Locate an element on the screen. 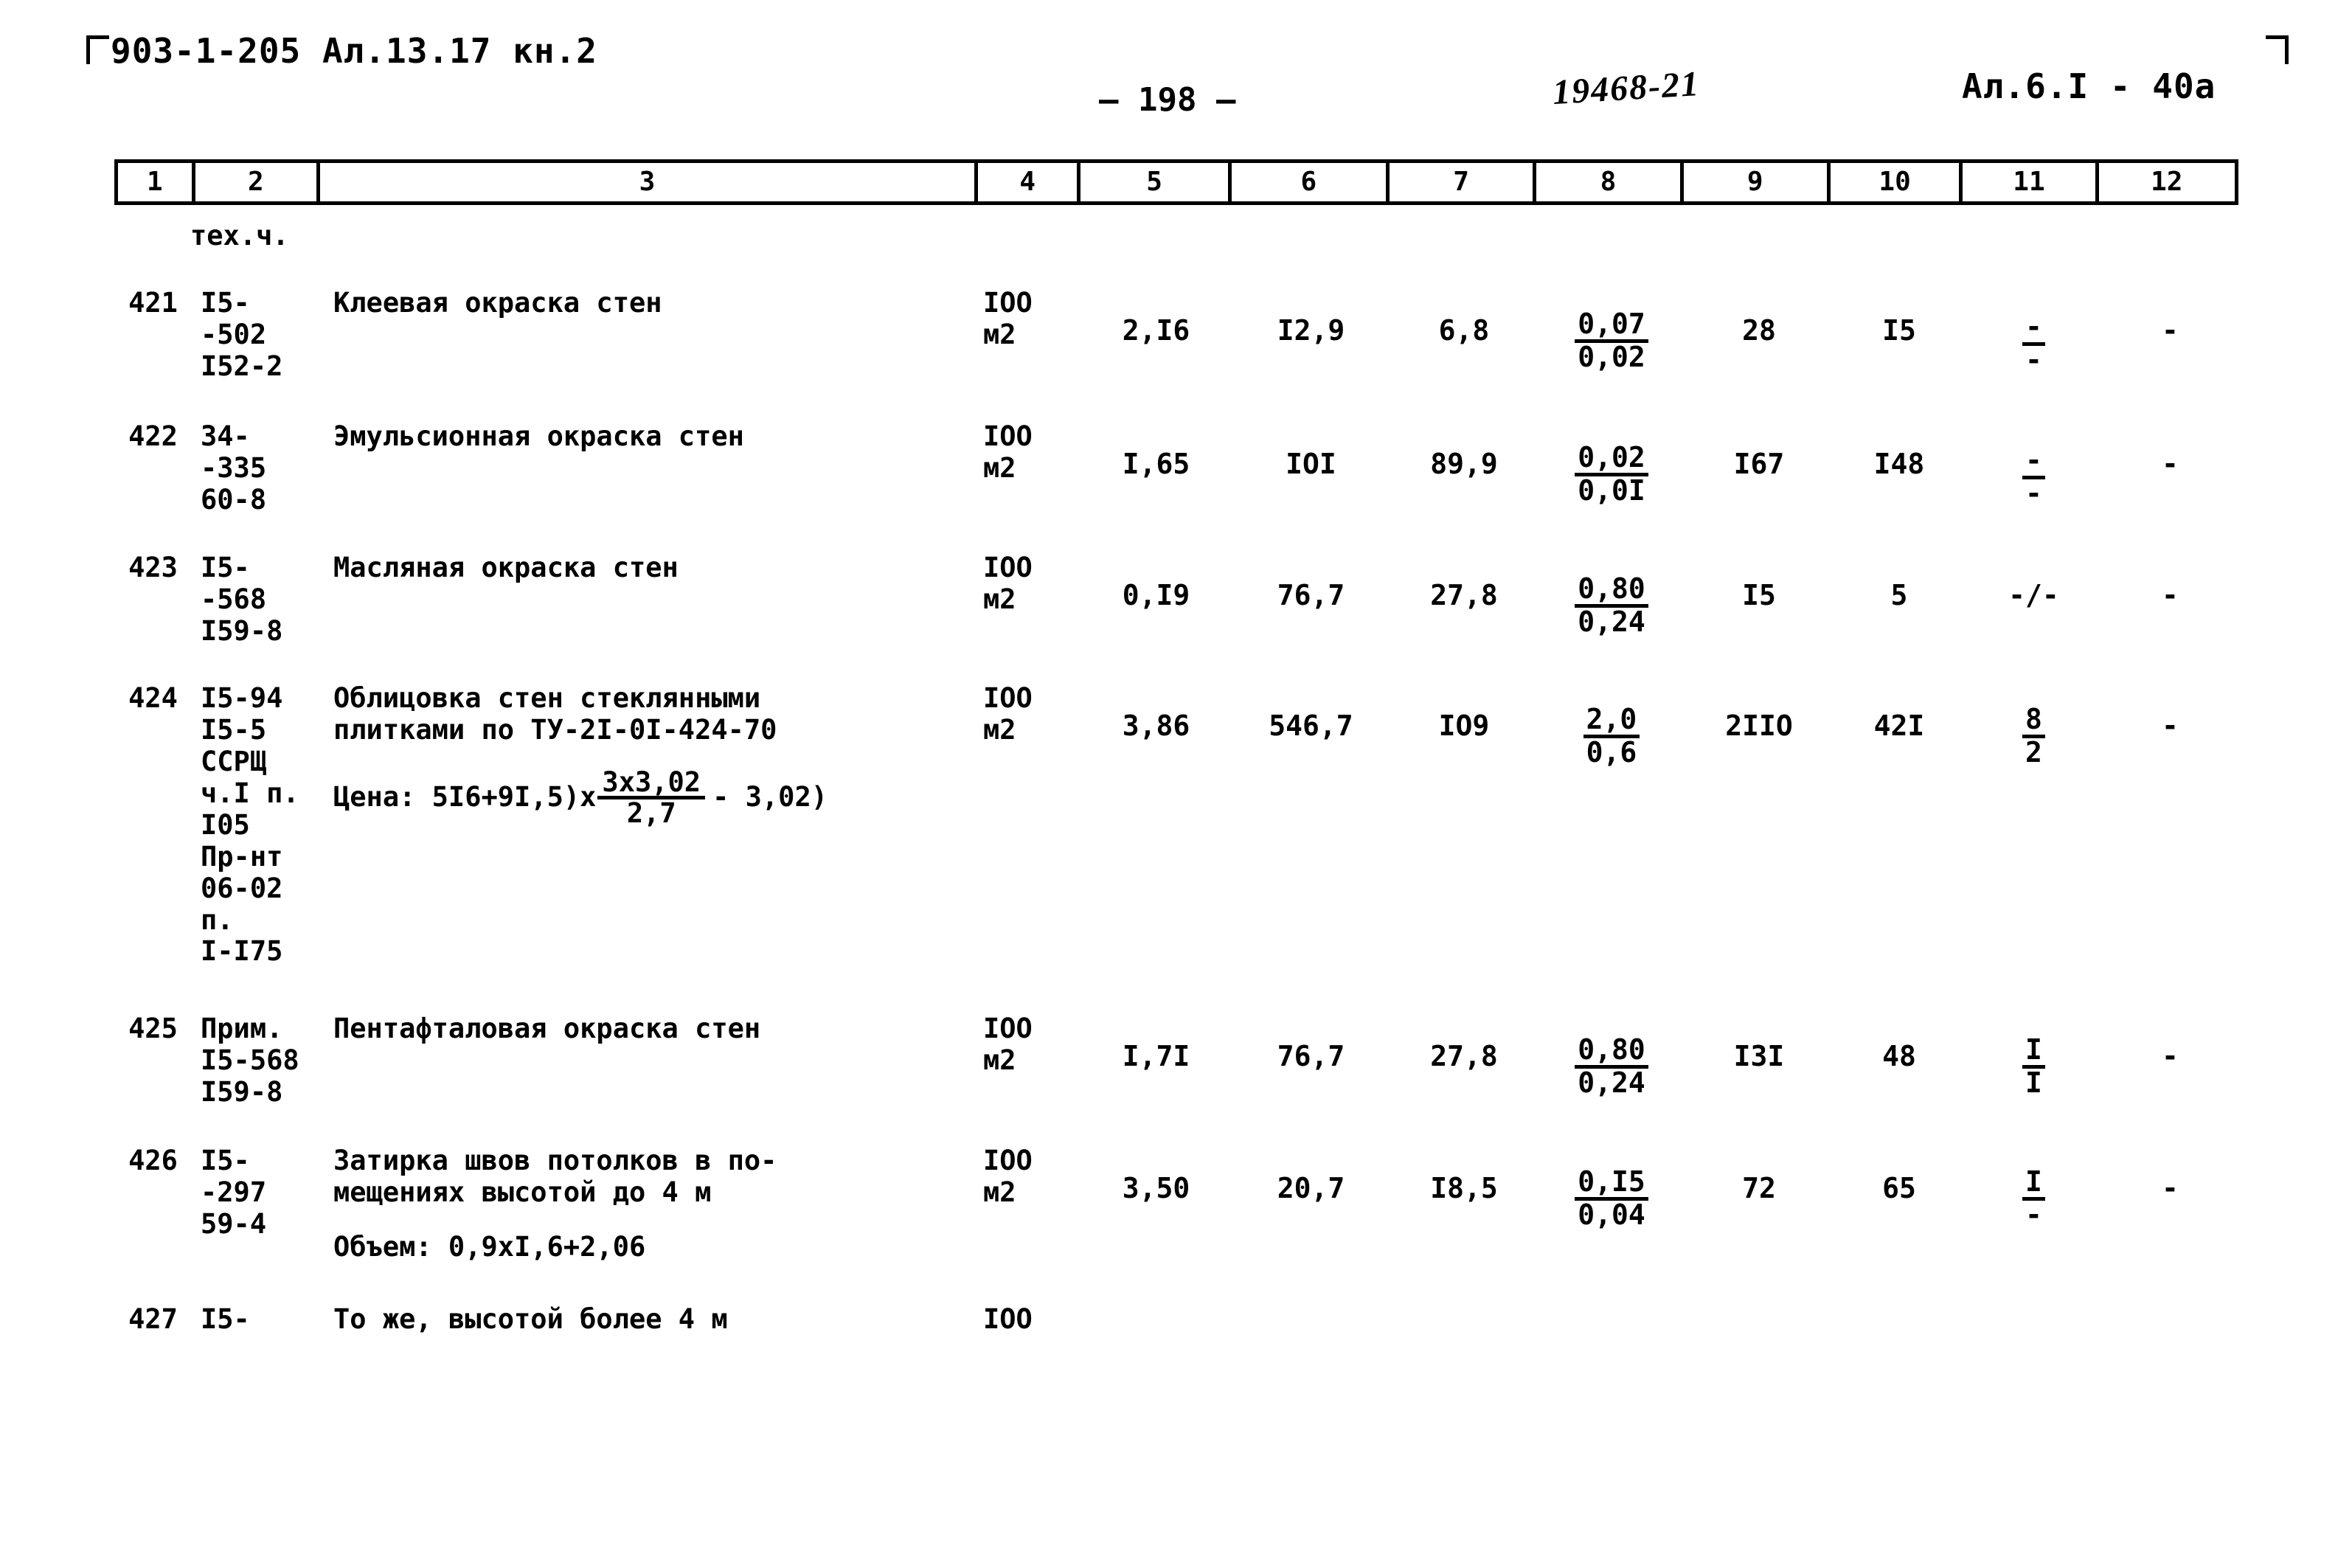  row-col8-fraction: 0,I5 0,04 is located at coordinates (1611, 1198).